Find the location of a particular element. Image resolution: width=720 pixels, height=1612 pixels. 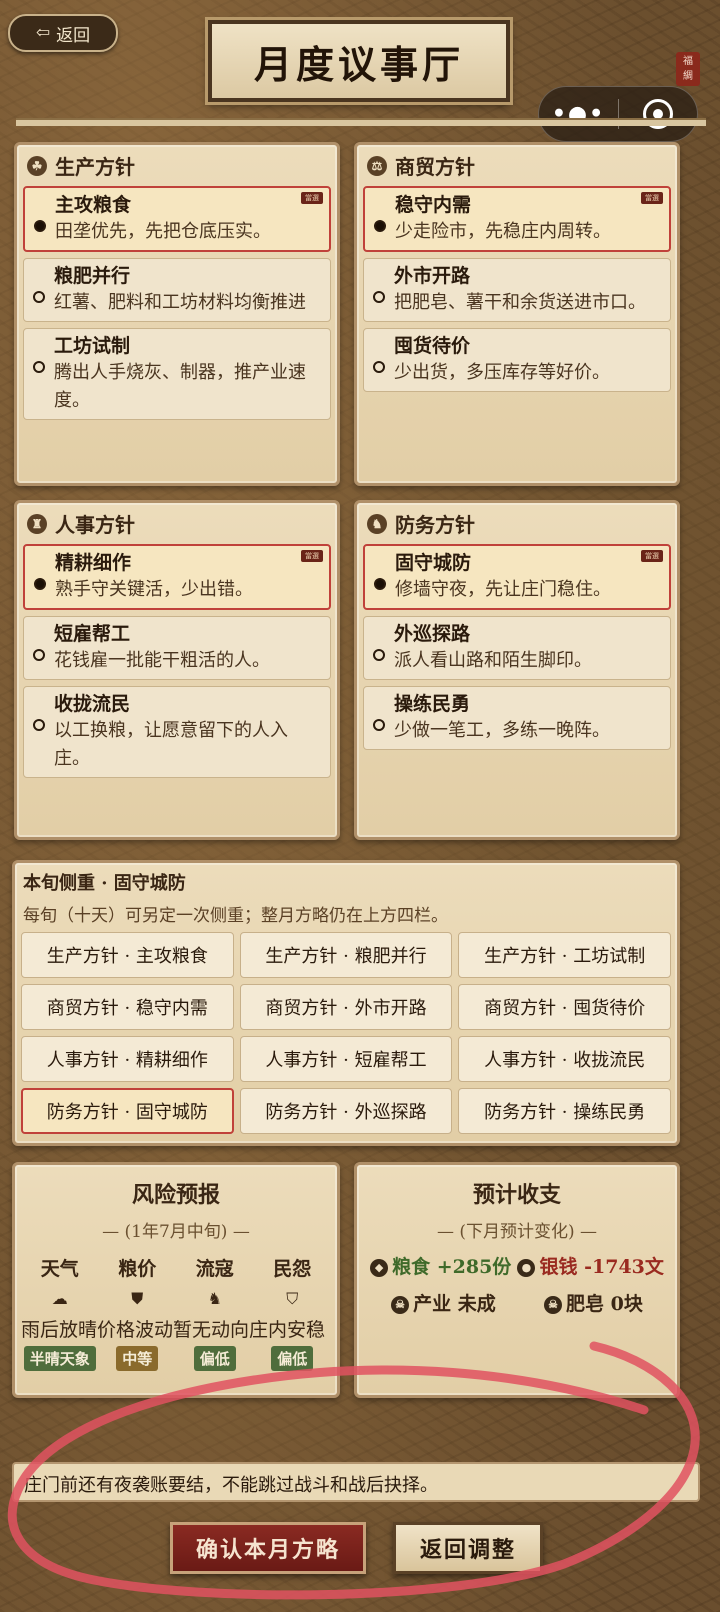

policy-option: 粮肥并行红薯、肥料和工坊材料均衡推进 is located at coordinates (177, 290).